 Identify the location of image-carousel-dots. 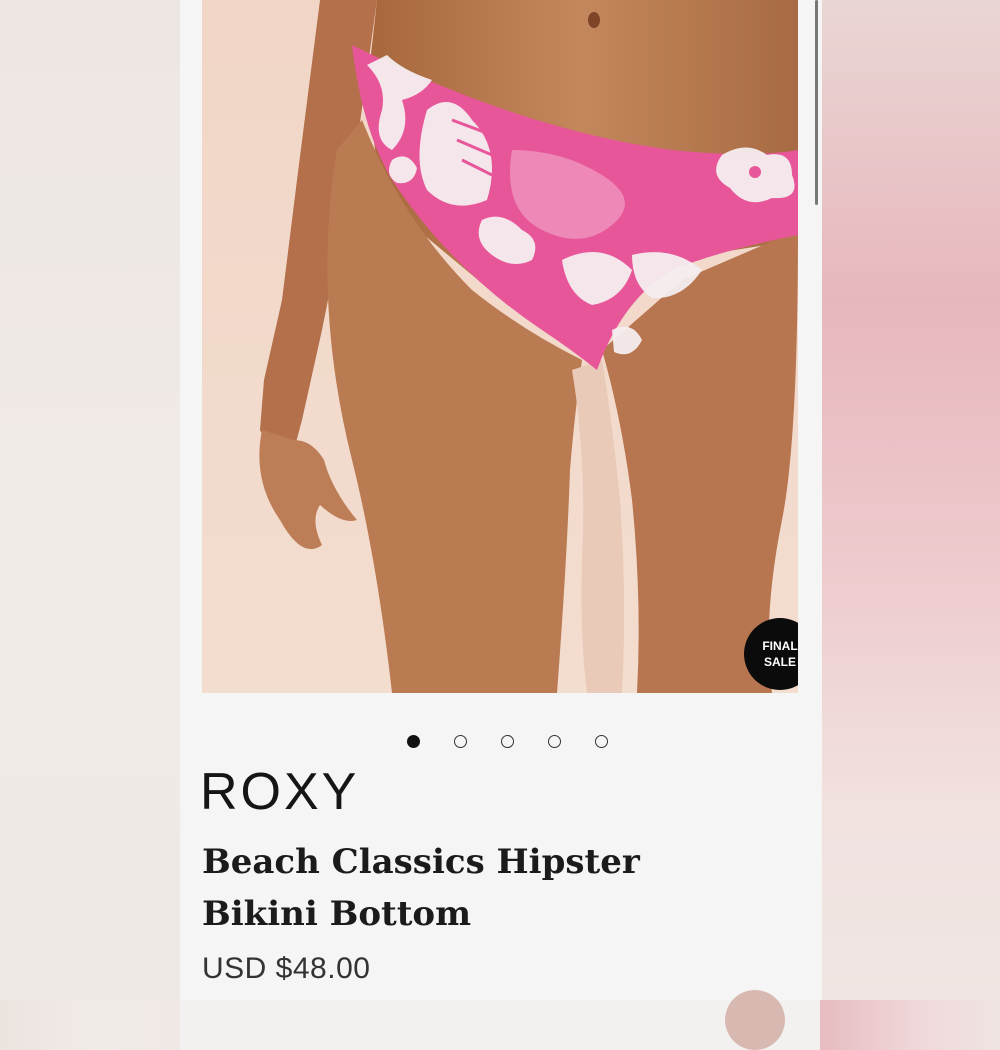
(501, 743).